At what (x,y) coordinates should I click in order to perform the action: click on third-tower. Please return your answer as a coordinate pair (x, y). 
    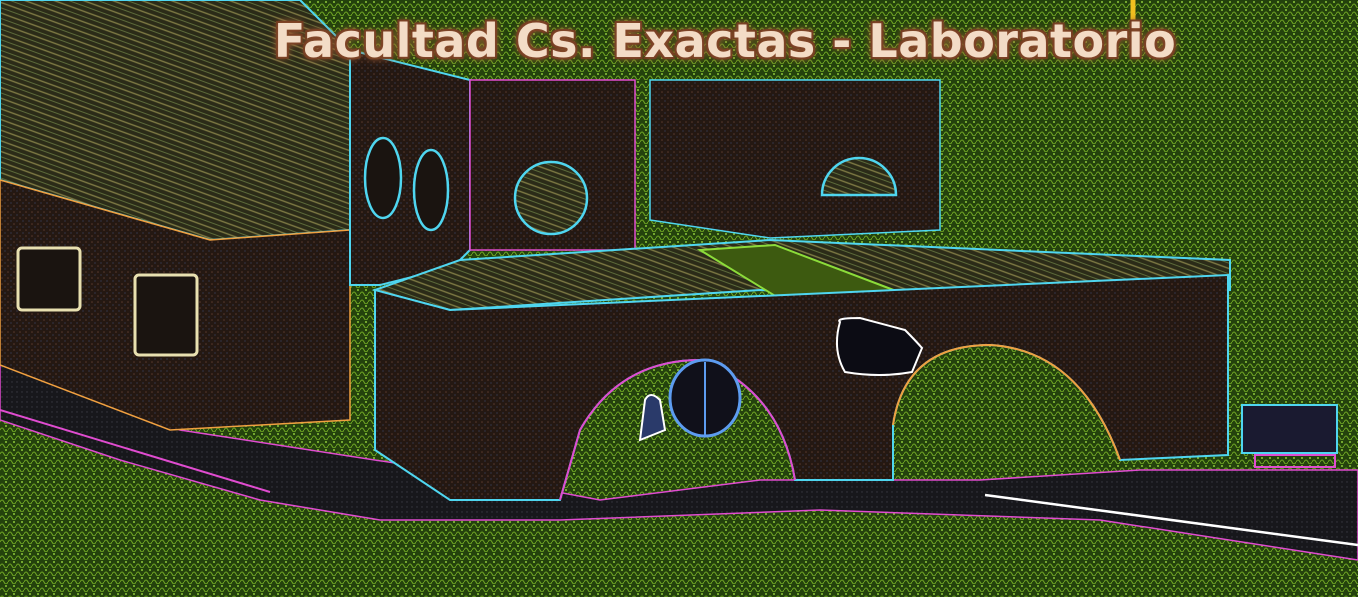
    Looking at the image, I should click on (795, 159).